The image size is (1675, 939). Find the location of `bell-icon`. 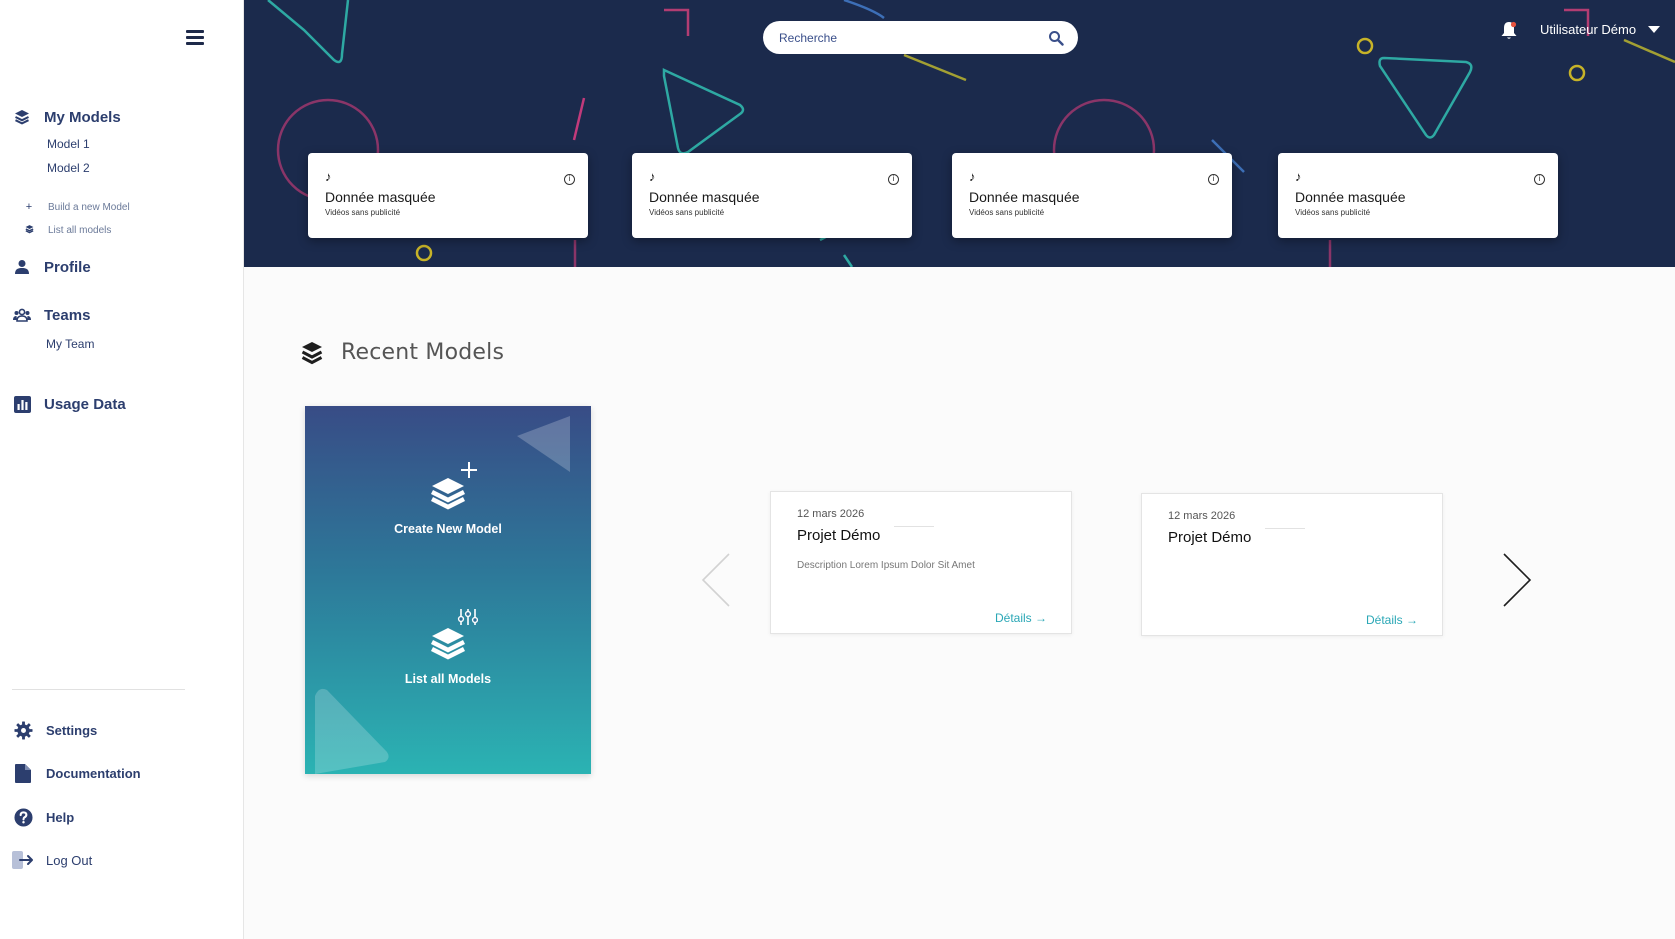

bell-icon is located at coordinates (1509, 31).